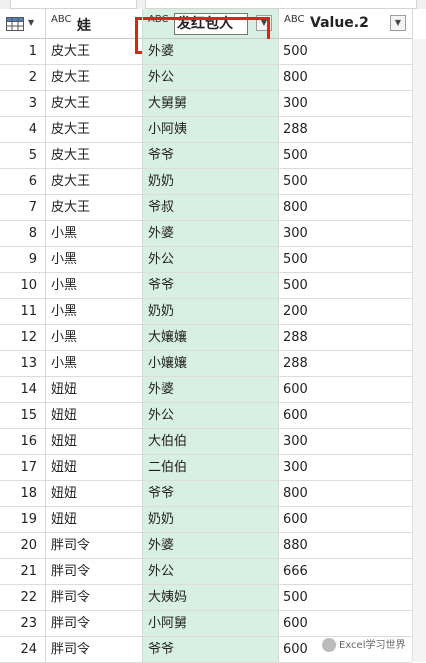 Image resolution: width=426 pixels, height=663 pixels. Describe the element at coordinates (22, 208) in the screenshot. I see `row-number: 7` at that location.